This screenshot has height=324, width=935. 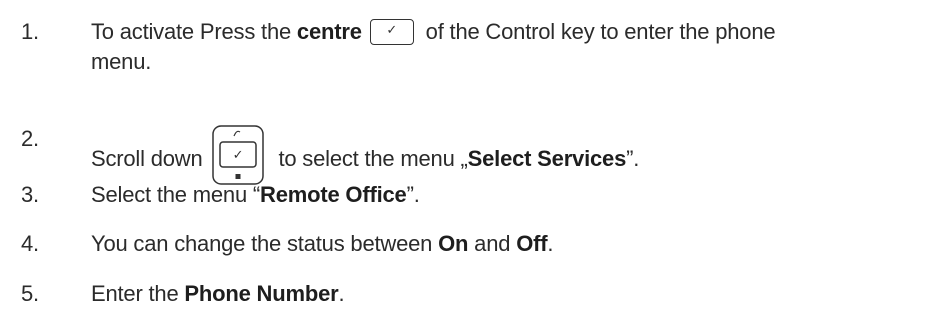 I want to click on step-number: 3., so click(x=30, y=194).